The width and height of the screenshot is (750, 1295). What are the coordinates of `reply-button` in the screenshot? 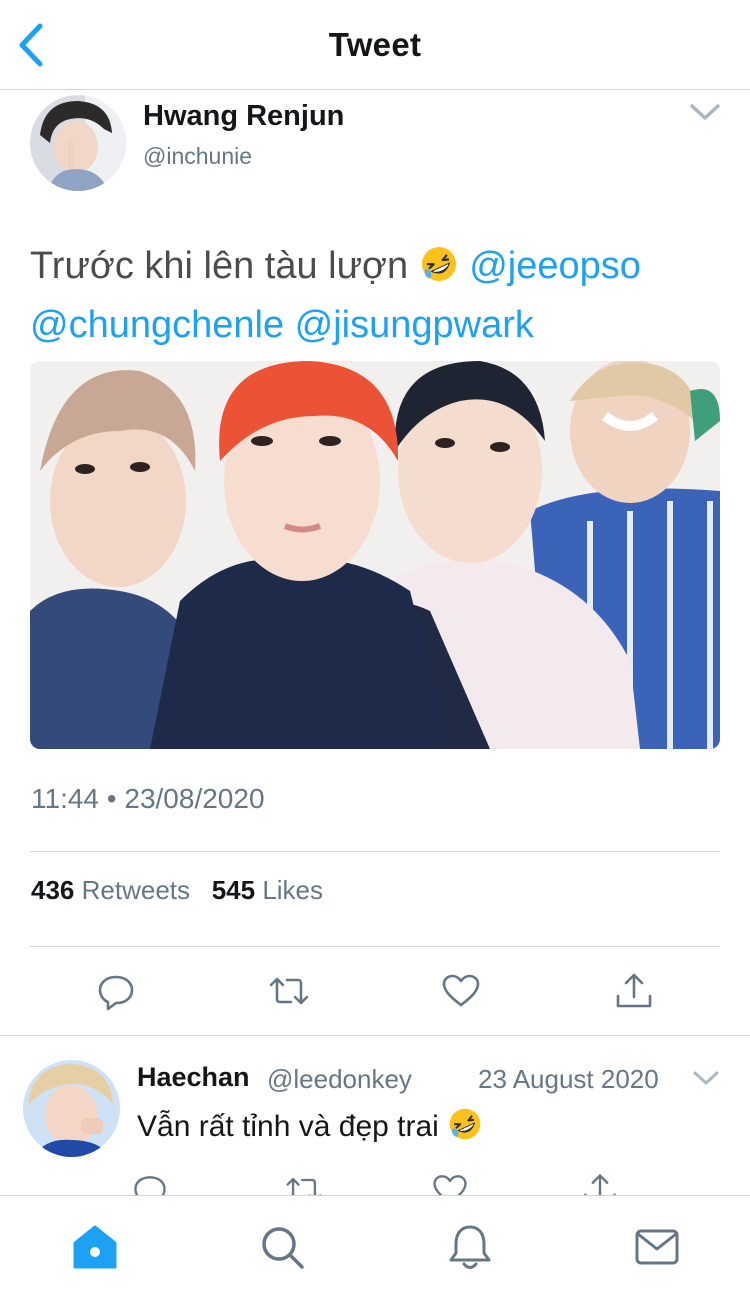 It's located at (116, 991).